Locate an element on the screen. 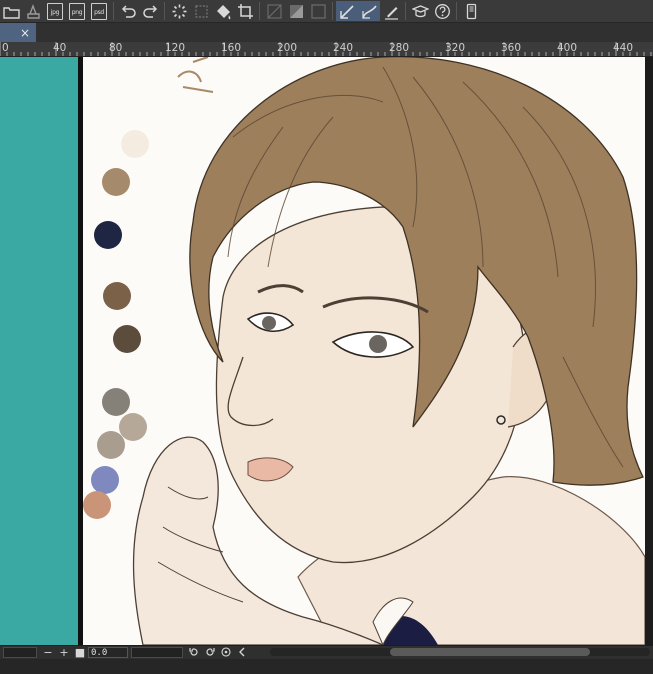 Image resolution: width=653 pixels, height=674 pixels. ruler-label: 120 is located at coordinates (175, 48).